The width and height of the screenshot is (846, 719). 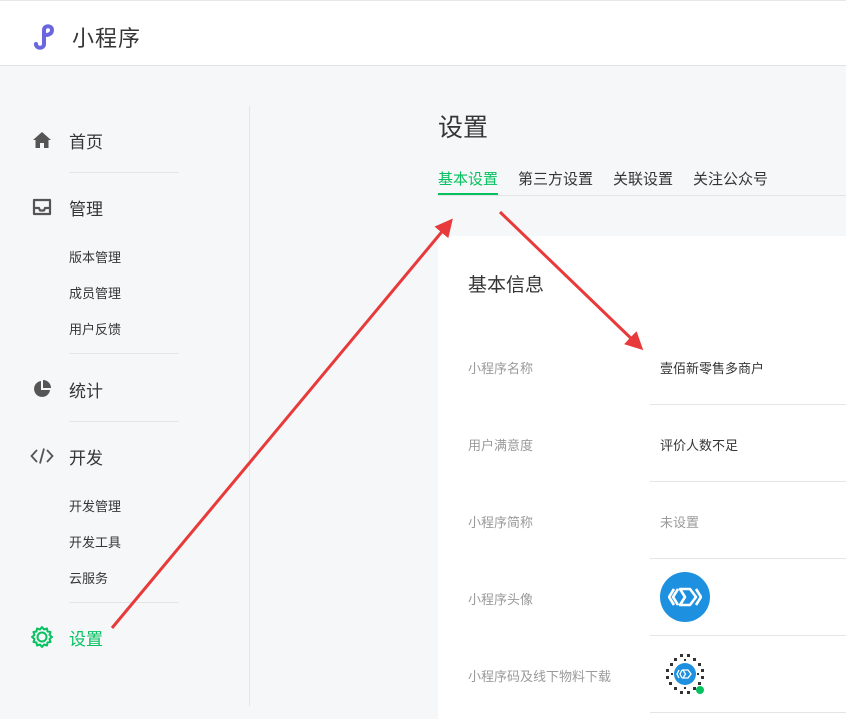 What do you see at coordinates (106, 37) in the screenshot?
I see `brand-title: 小程序` at bounding box center [106, 37].